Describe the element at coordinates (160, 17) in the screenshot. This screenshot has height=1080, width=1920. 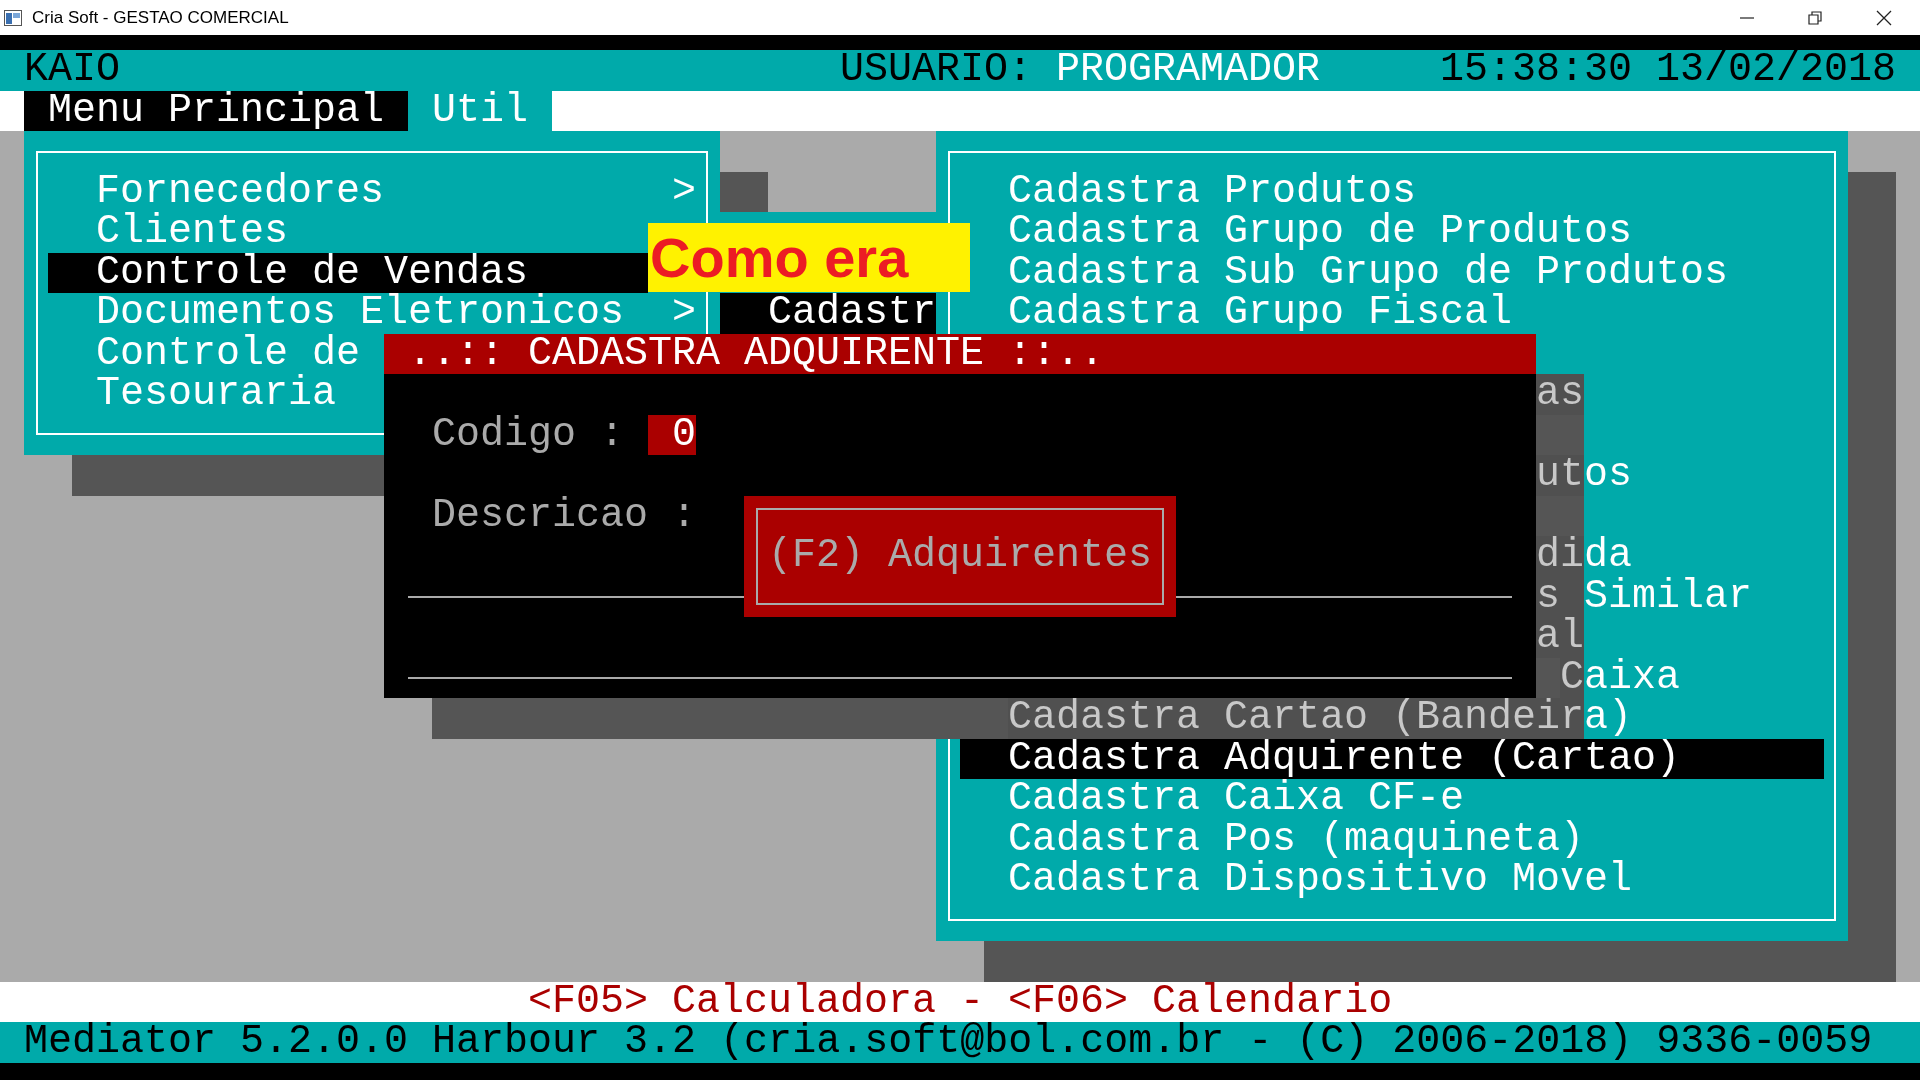
I see `window-title: Cria Soft - GESTAO COMERCIAL` at that location.